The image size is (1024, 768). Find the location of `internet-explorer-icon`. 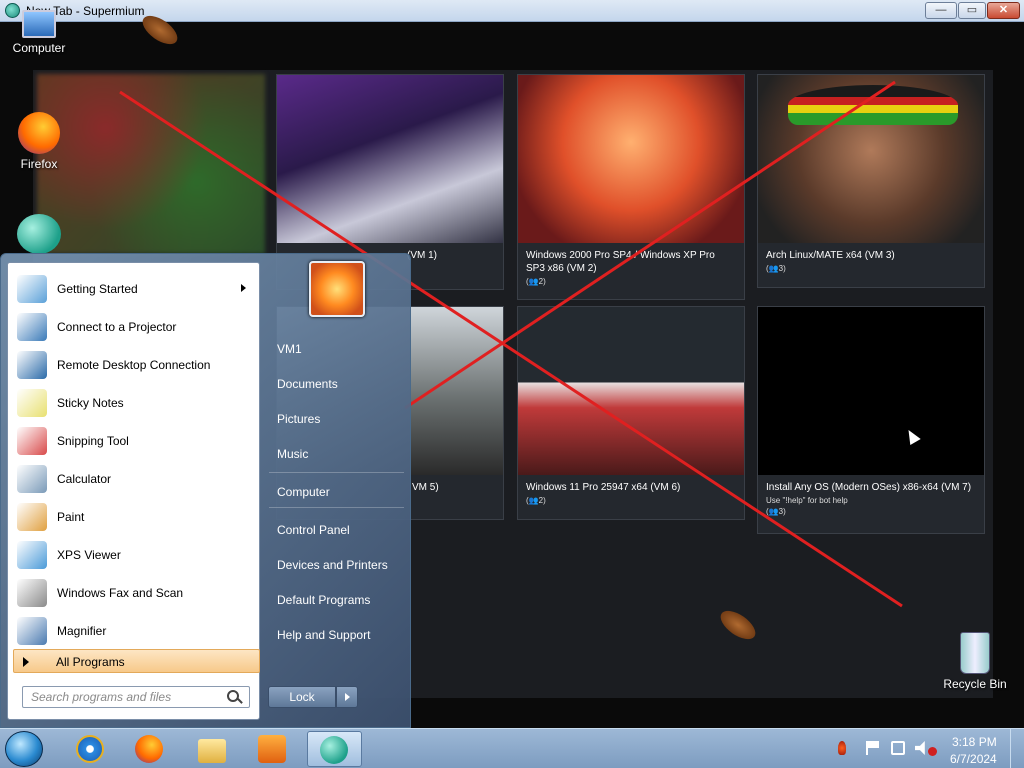

internet-explorer-icon is located at coordinates (90, 749).